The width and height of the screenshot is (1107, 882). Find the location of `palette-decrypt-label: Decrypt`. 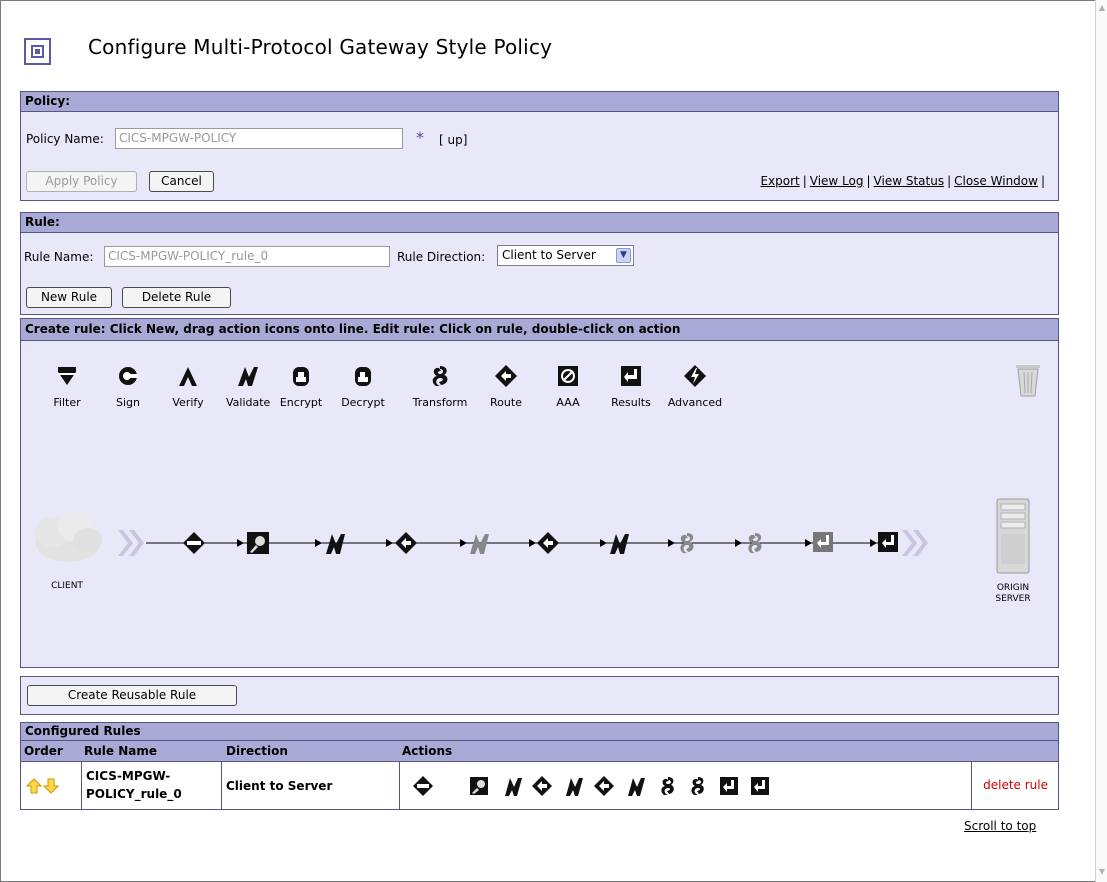

palette-decrypt-label: Decrypt is located at coordinates (363, 402).